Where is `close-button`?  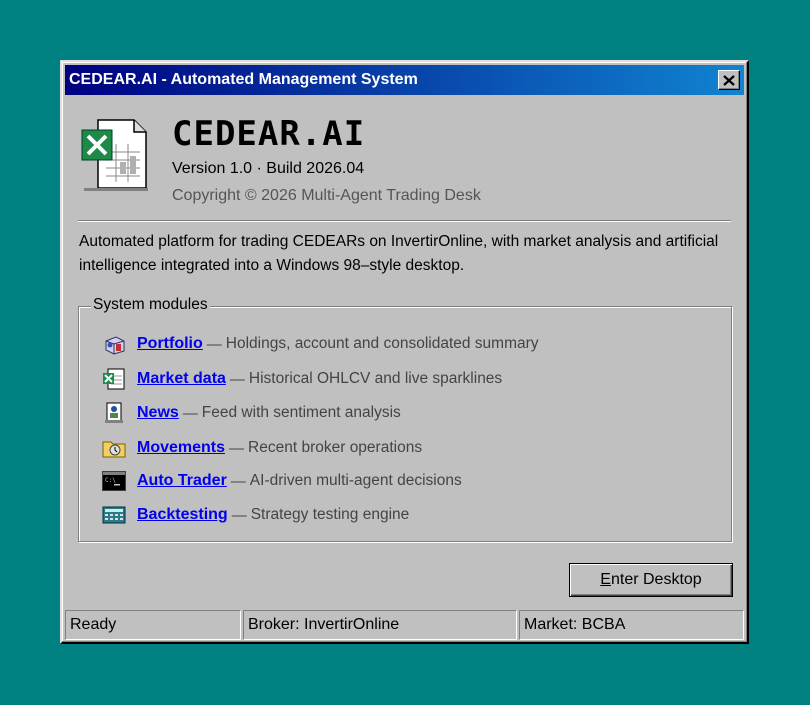 close-button is located at coordinates (729, 80).